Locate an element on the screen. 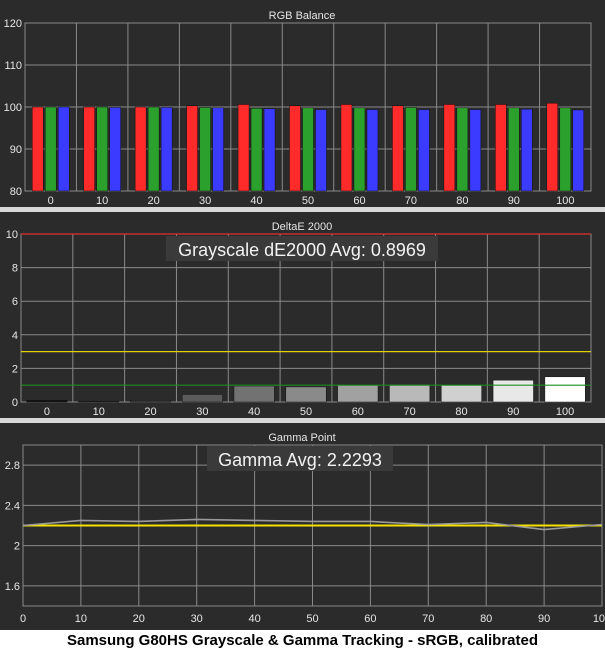  y-tick-label: 100 is located at coordinates (13, 108).